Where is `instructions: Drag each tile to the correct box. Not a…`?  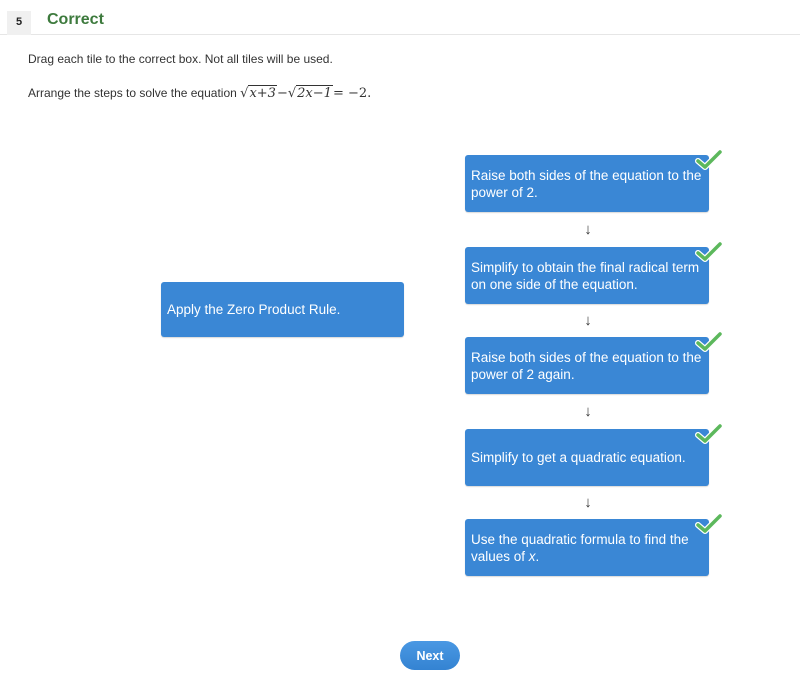 instructions: Drag each tile to the correct box. Not a… is located at coordinates (180, 59).